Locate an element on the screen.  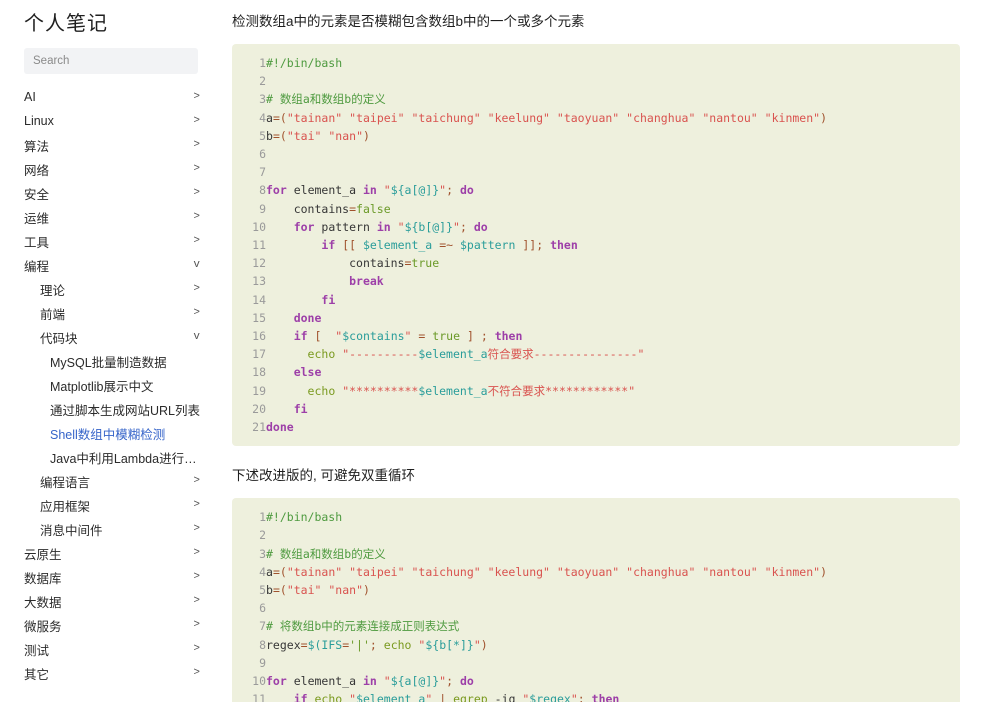
line-number: 14 is located at coordinates (259, 299).